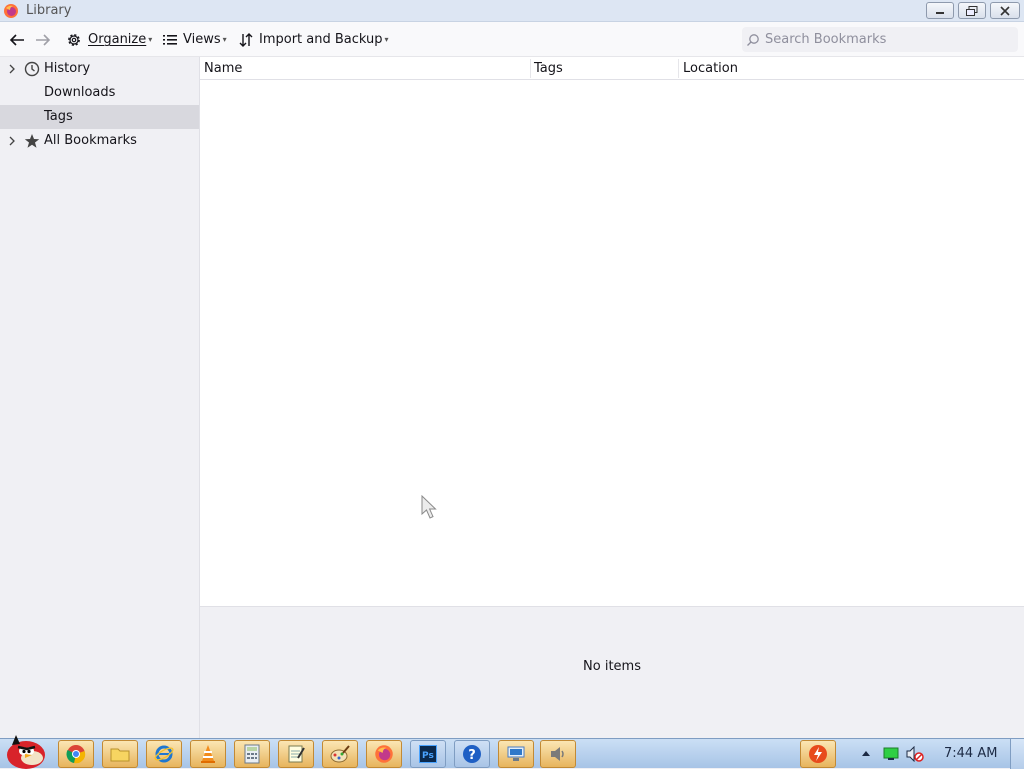 The height and width of the screenshot is (769, 1024). What do you see at coordinates (512, 11) in the screenshot?
I see `title-bar: Library` at bounding box center [512, 11].